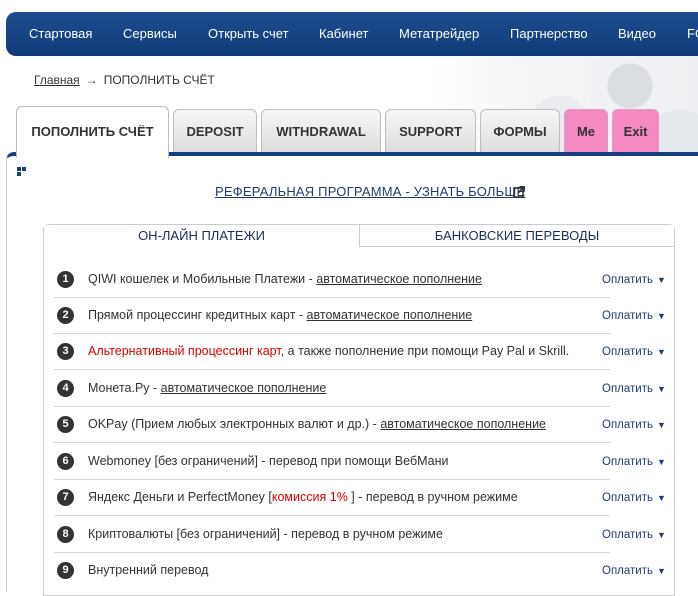  I want to click on nav-item-start: Стартовая, so click(60, 34).